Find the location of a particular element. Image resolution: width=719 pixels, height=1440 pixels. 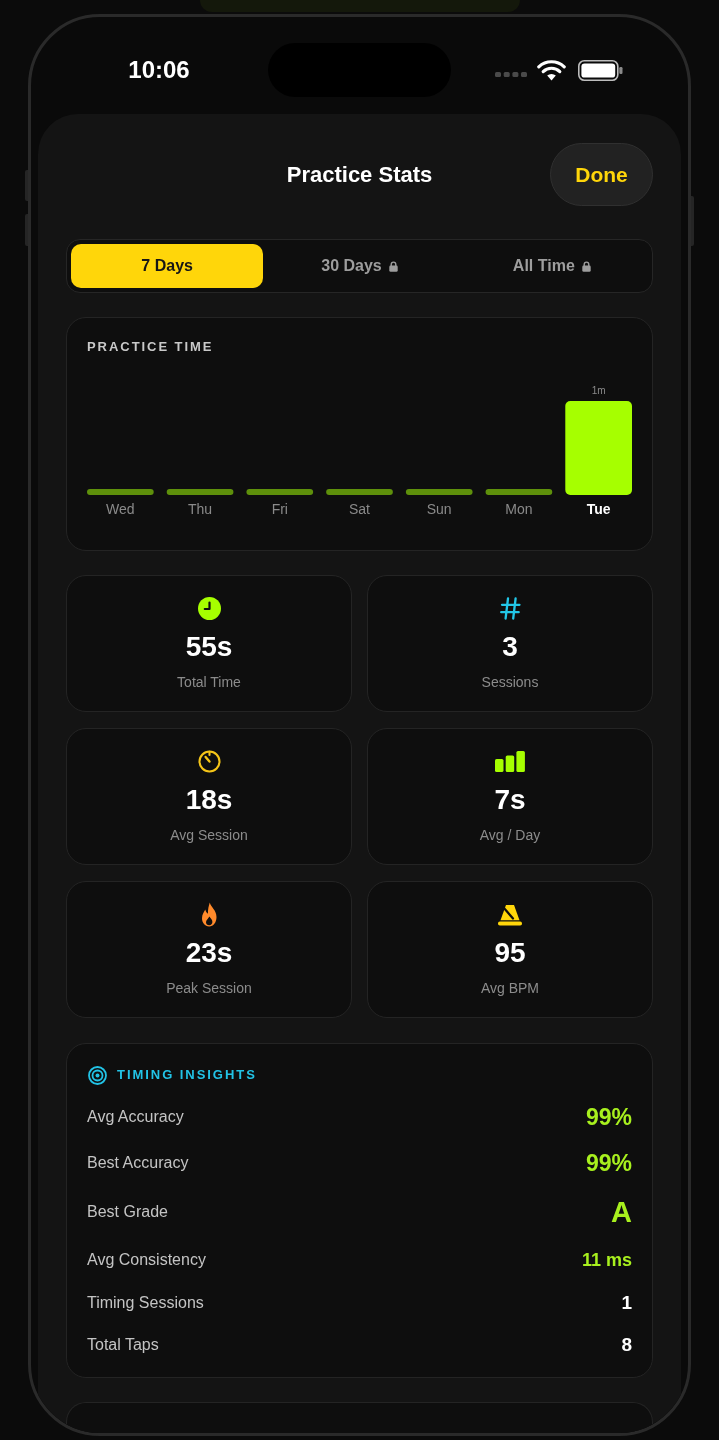

stat-label: Peak Session is located at coordinates (209, 988).